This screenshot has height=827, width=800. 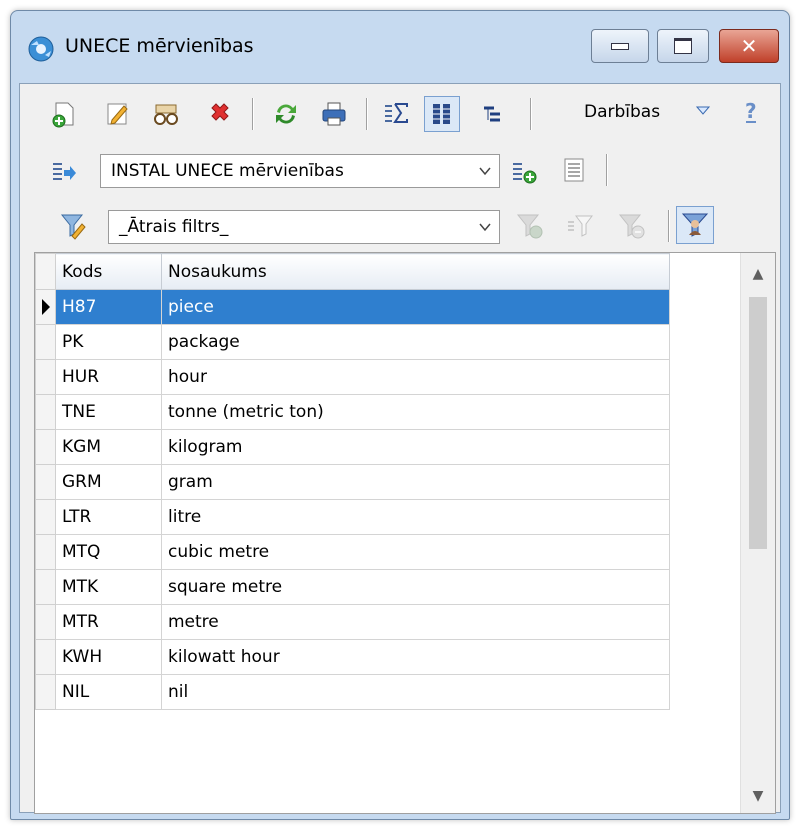 I want to click on vertical-scrollbar: ▲ ▼, so click(x=757, y=533).